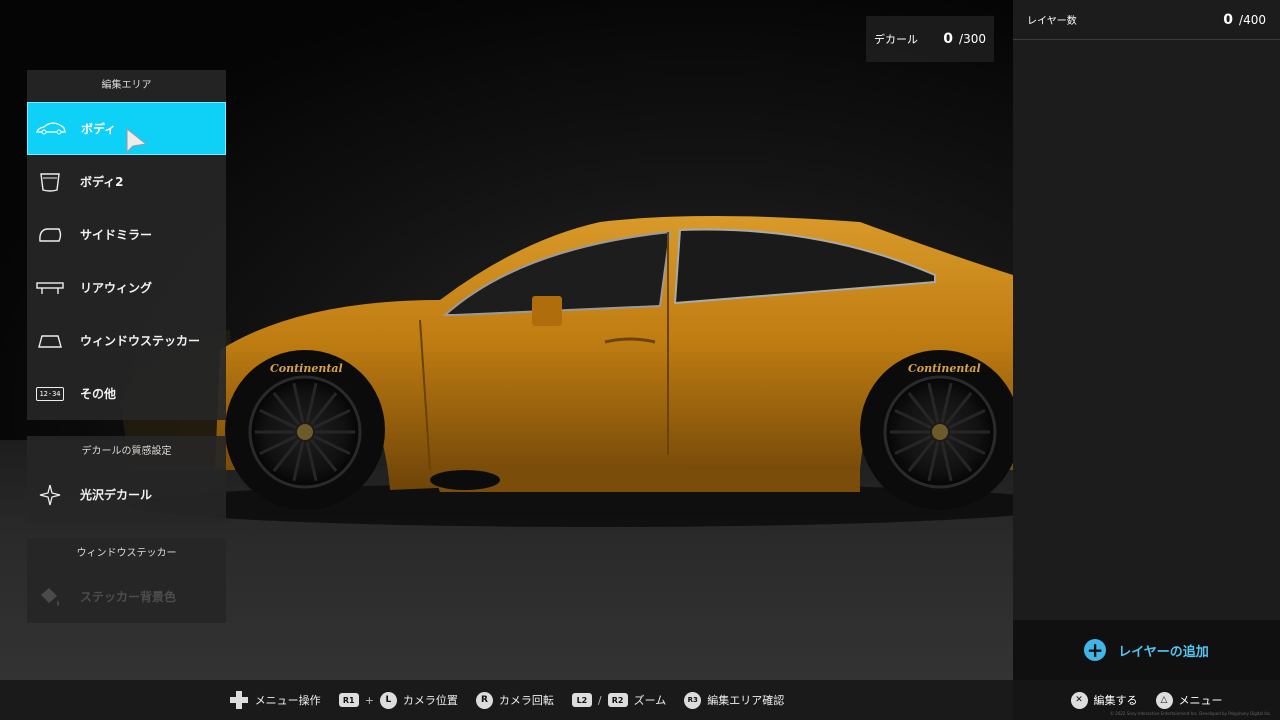 The width and height of the screenshot is (1280, 720). I want to click on camera-rot-hint: R カメラ回転, so click(514, 700).